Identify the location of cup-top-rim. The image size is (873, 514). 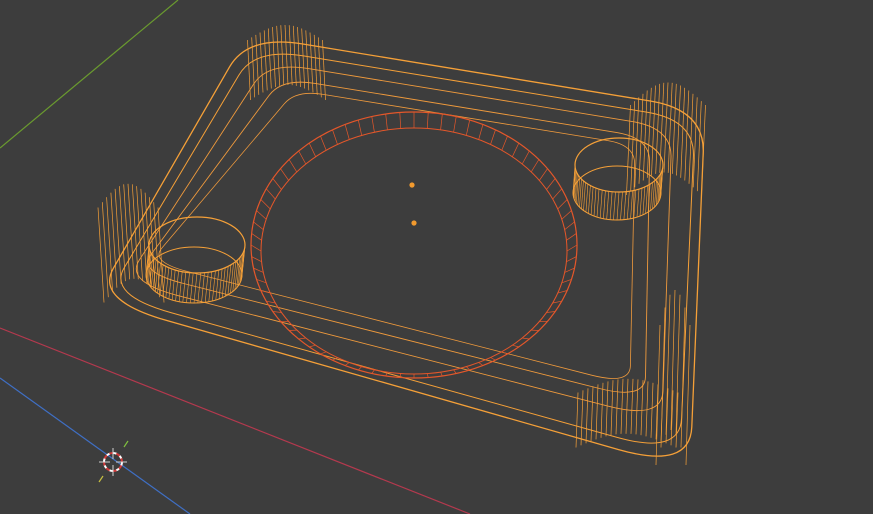
(197, 245).